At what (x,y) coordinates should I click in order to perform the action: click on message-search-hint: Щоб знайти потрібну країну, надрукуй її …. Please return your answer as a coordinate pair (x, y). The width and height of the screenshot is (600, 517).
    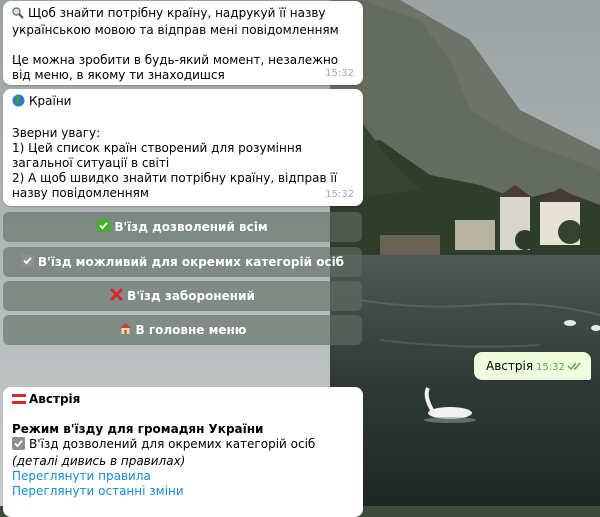
    Looking at the image, I should click on (183, 43).